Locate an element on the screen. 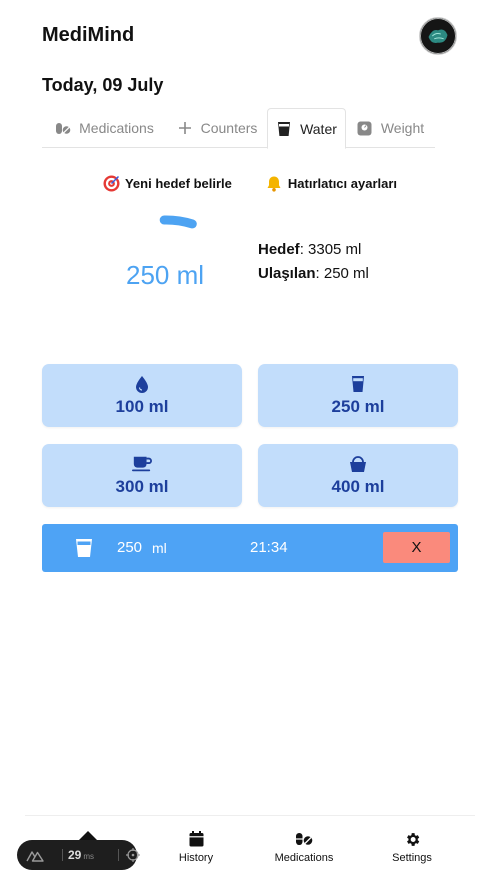 This screenshot has height=879, width=500. mug-icon is located at coordinates (142, 464).